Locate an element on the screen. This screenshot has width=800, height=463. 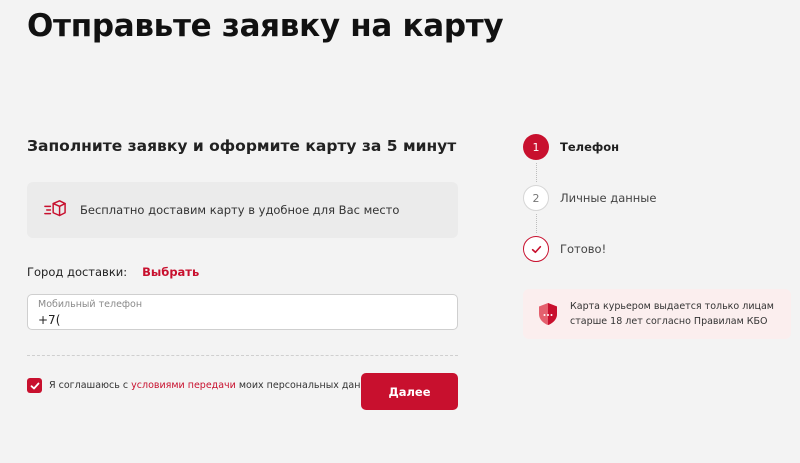
phone-field: Мобильный телефон +7( is located at coordinates (242, 312).